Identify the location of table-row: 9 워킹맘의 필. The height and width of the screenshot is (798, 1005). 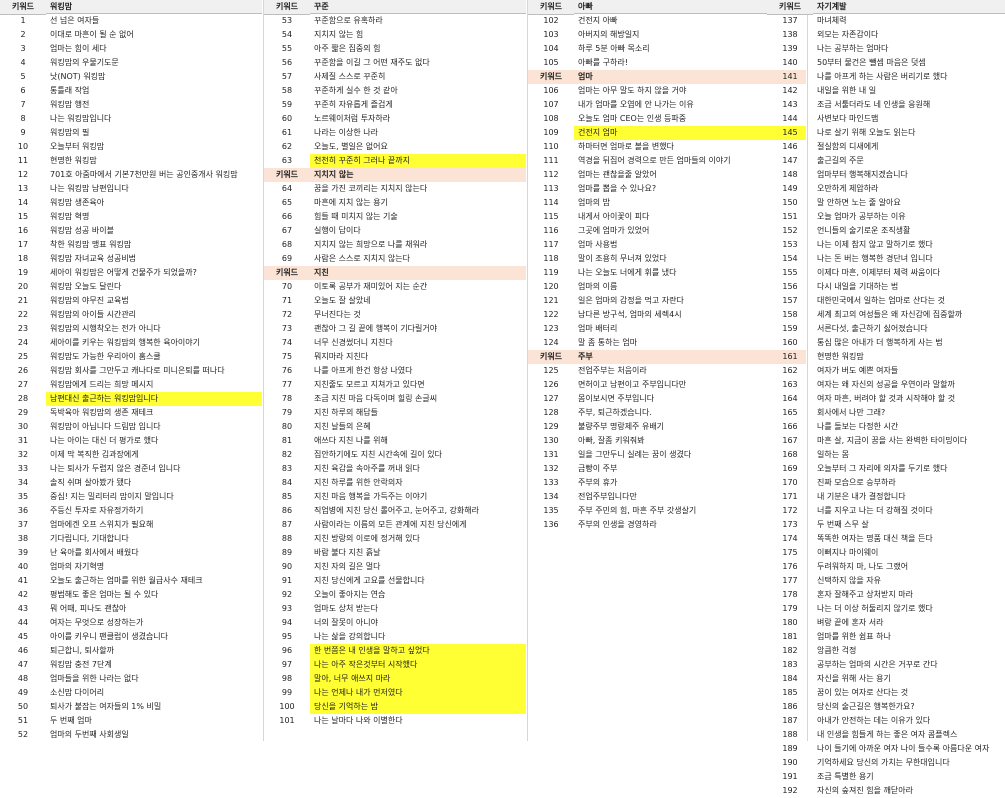
(131, 133).